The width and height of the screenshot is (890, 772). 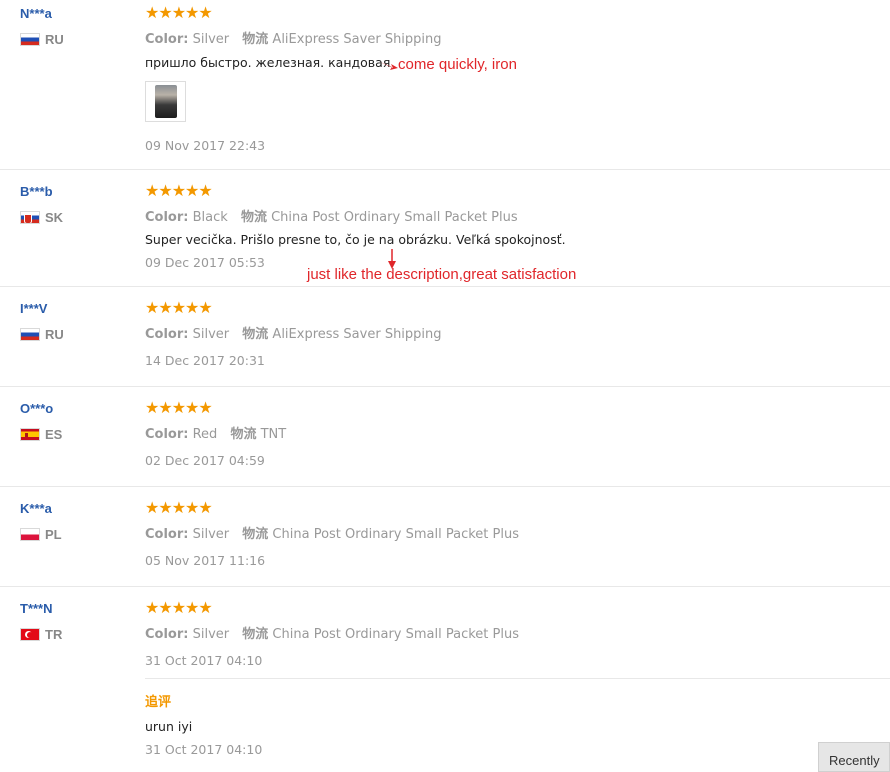 I want to click on reviewer-country: ES, so click(x=41, y=434).